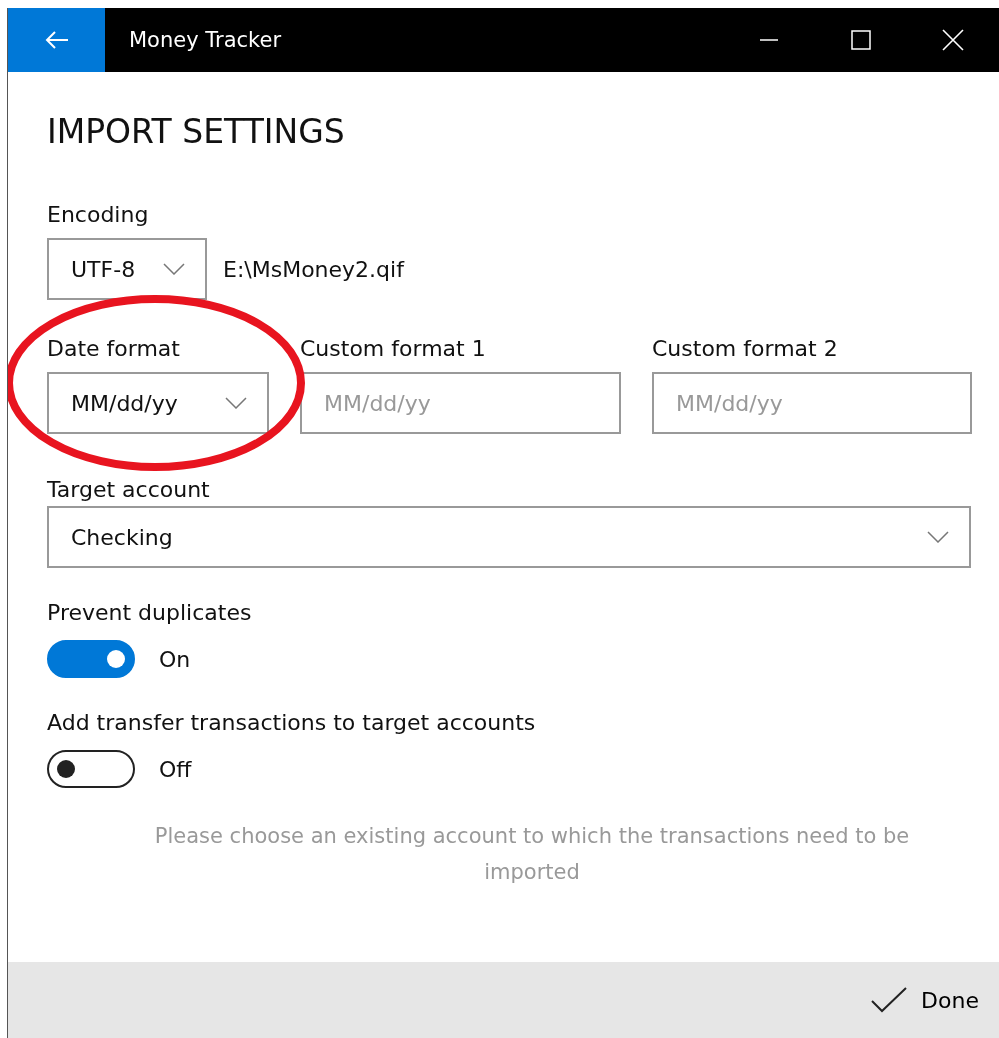  Describe the element at coordinates (953, 40) in the screenshot. I see `close-icon` at that location.